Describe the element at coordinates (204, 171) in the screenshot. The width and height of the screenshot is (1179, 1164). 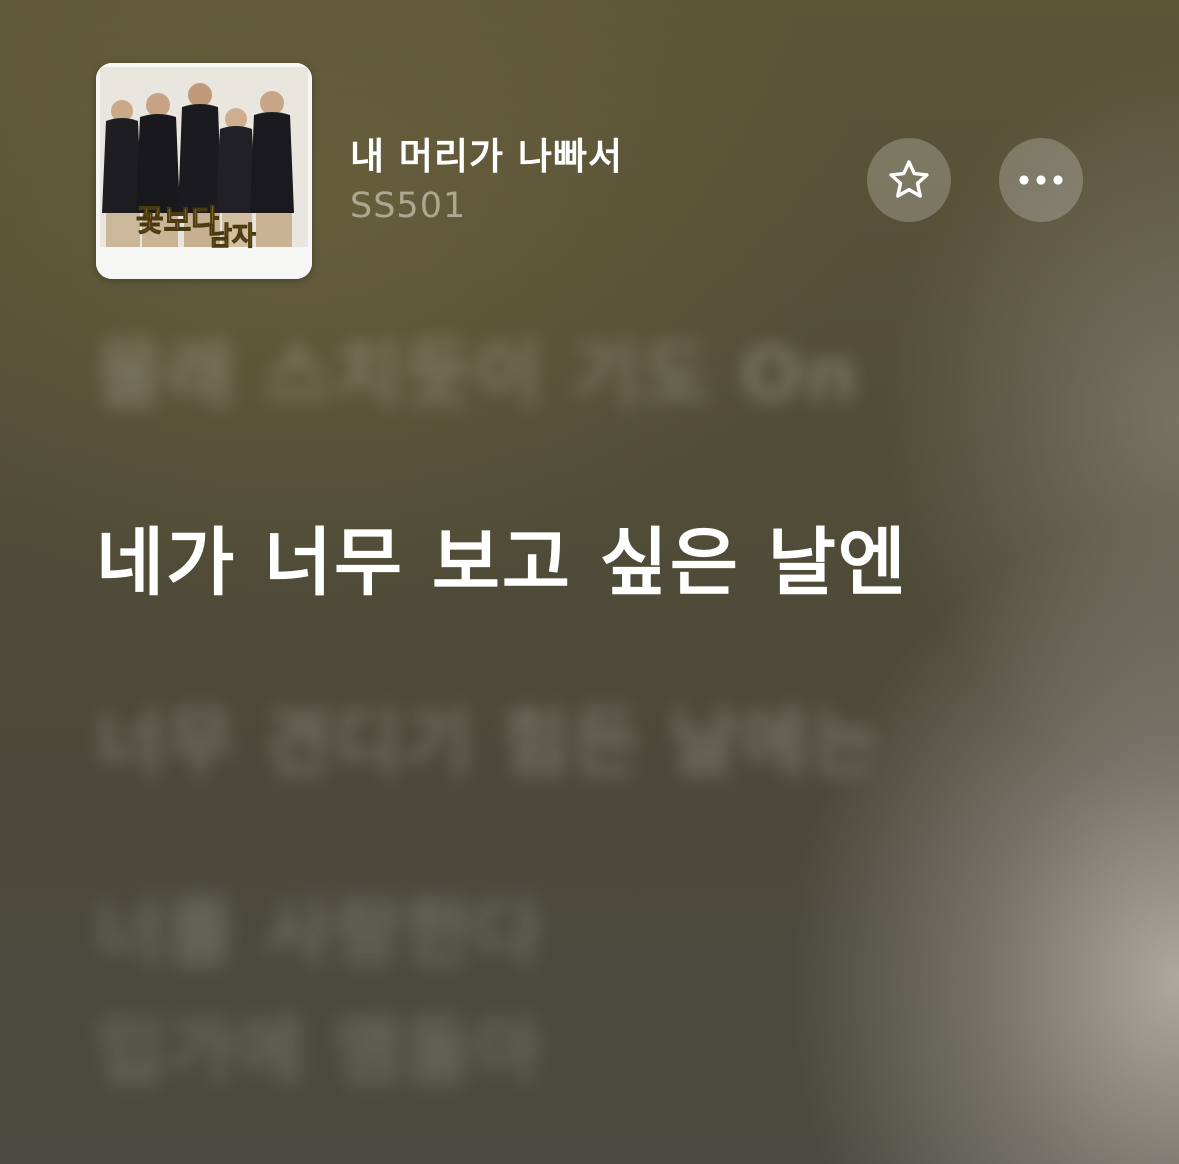
I see `album-artwork: 꽃보다 남자` at that location.